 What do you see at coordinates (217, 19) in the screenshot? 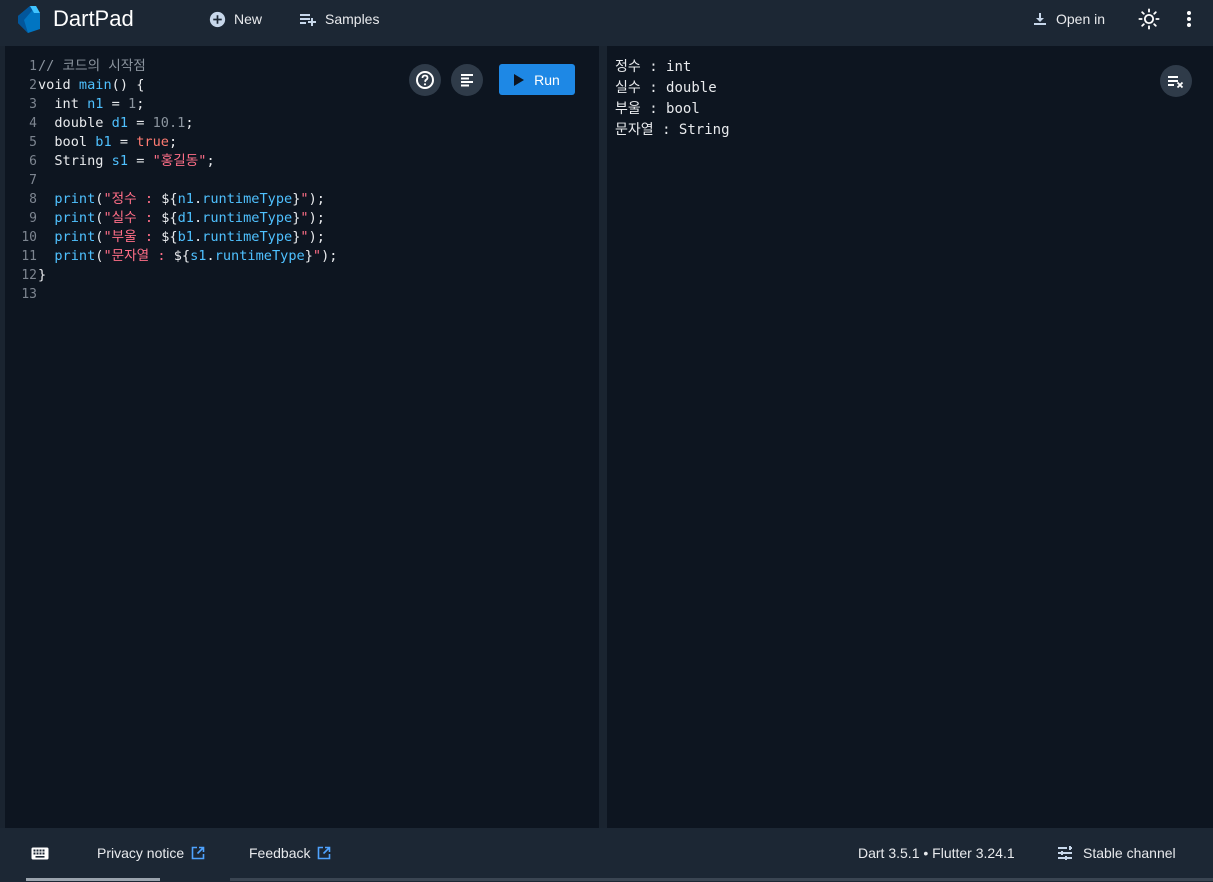
I see `add-circle-icon` at bounding box center [217, 19].